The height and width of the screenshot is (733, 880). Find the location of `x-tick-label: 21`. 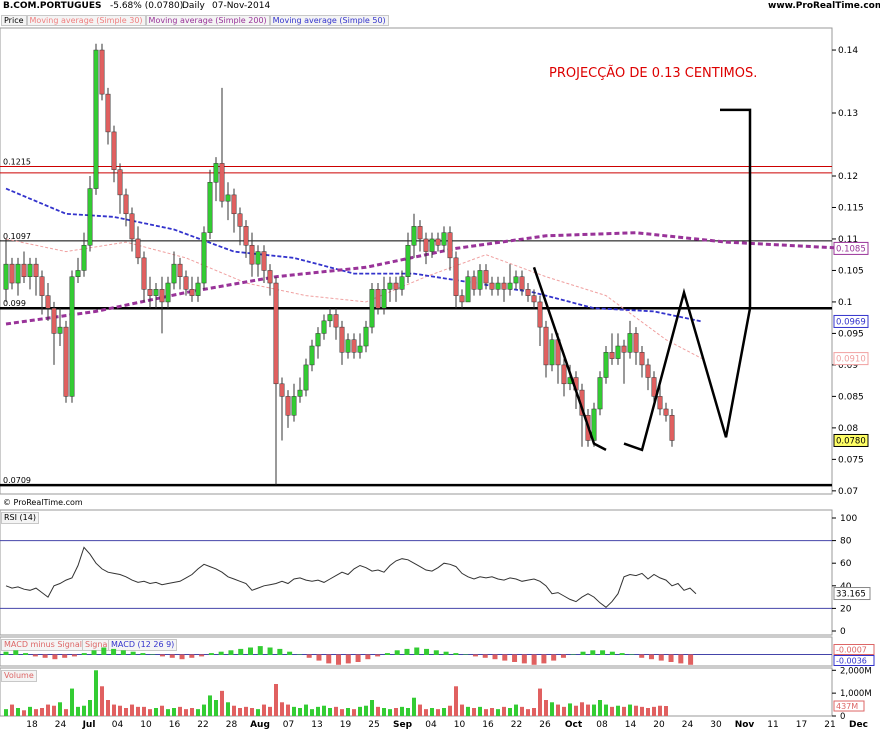

x-tick-label: 21 is located at coordinates (829, 725).